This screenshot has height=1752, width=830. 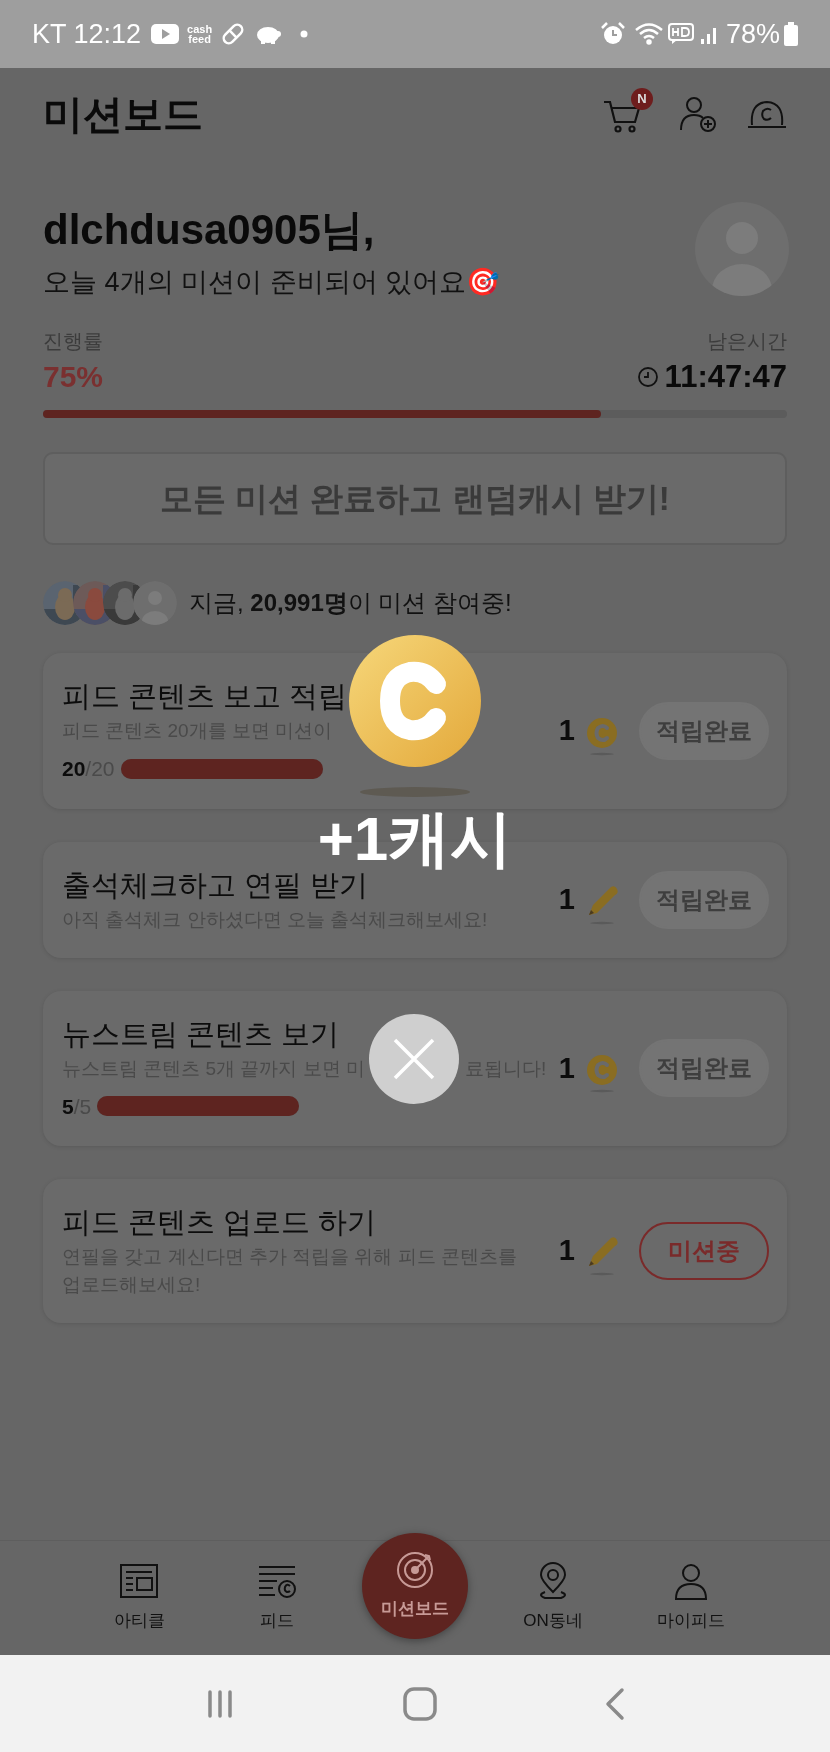 What do you see at coordinates (791, 34) in the screenshot?
I see `battery-icon` at bounding box center [791, 34].